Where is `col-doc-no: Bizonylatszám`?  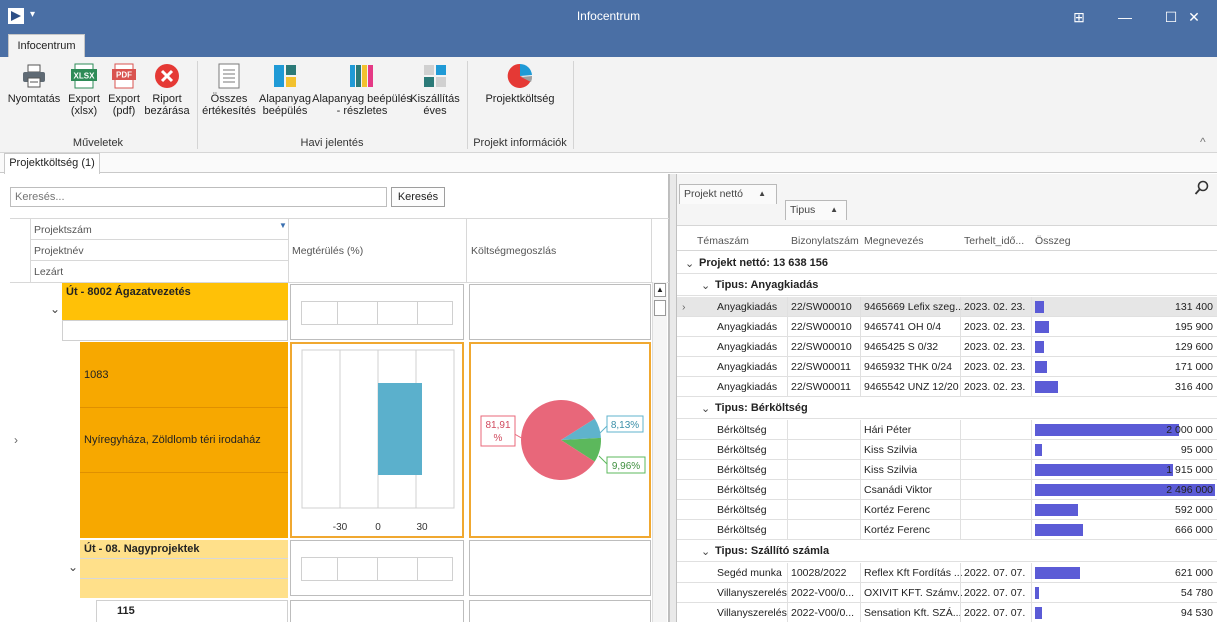 col-doc-no: Bizonylatszám is located at coordinates (825, 241).